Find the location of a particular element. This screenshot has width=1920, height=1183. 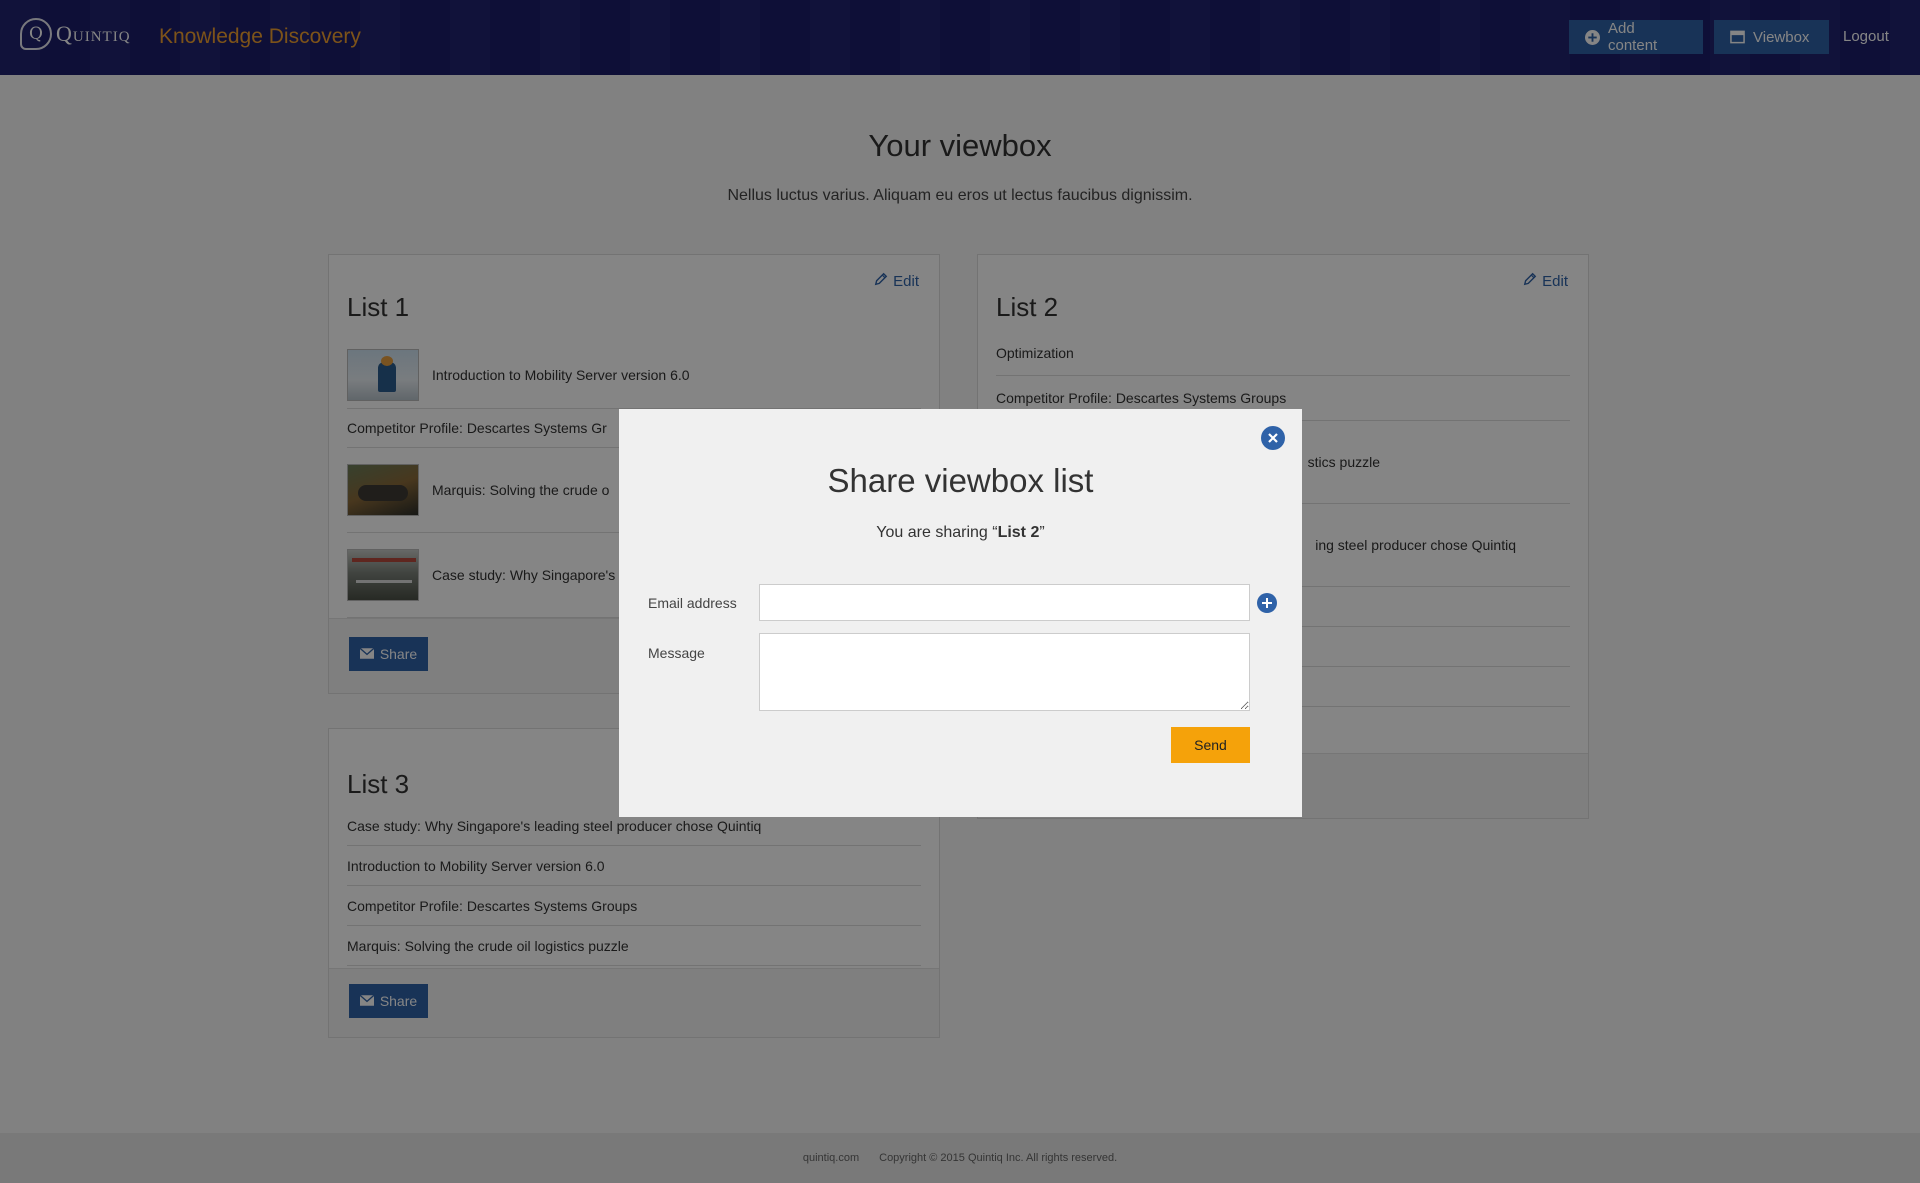

modal-subtitle: You are sharing “List 2” is located at coordinates (960, 533).